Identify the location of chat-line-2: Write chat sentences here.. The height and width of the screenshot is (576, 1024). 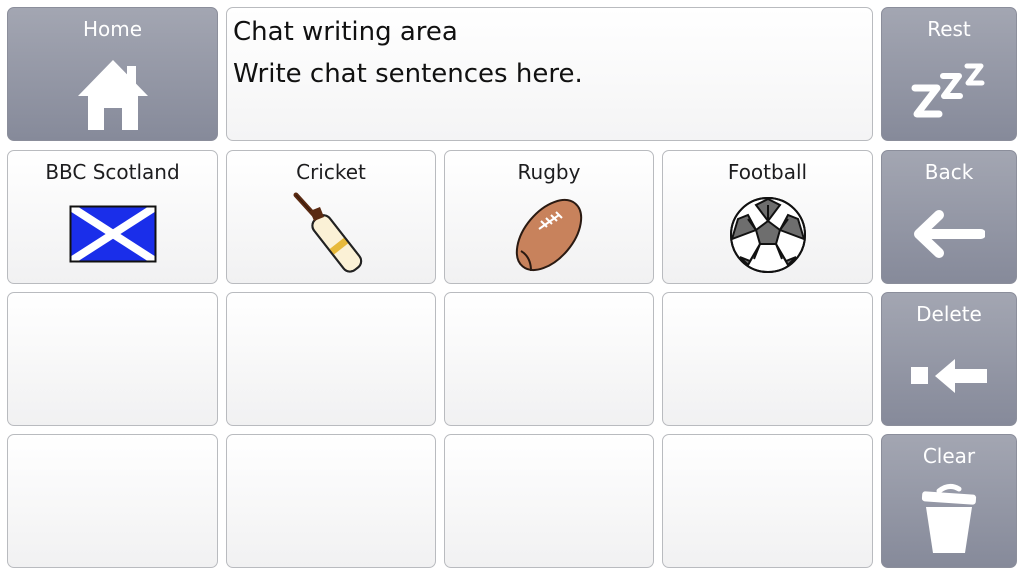
(408, 74).